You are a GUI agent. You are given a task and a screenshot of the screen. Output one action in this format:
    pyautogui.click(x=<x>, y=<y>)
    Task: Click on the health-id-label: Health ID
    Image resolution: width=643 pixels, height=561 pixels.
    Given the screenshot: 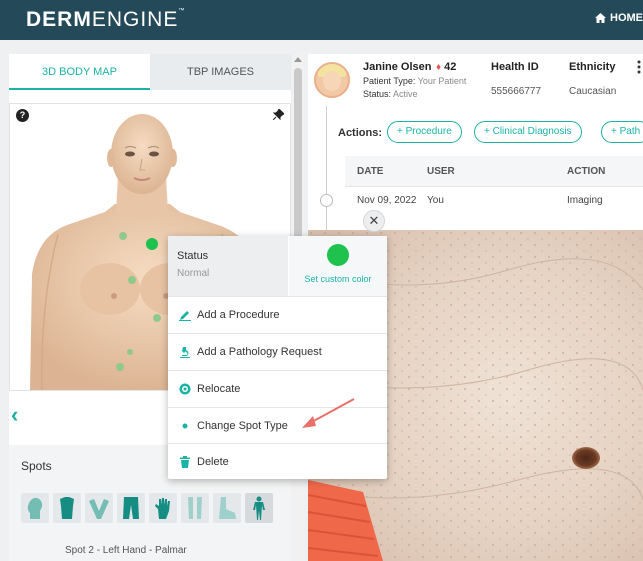 What is the action you would take?
    pyautogui.click(x=515, y=67)
    